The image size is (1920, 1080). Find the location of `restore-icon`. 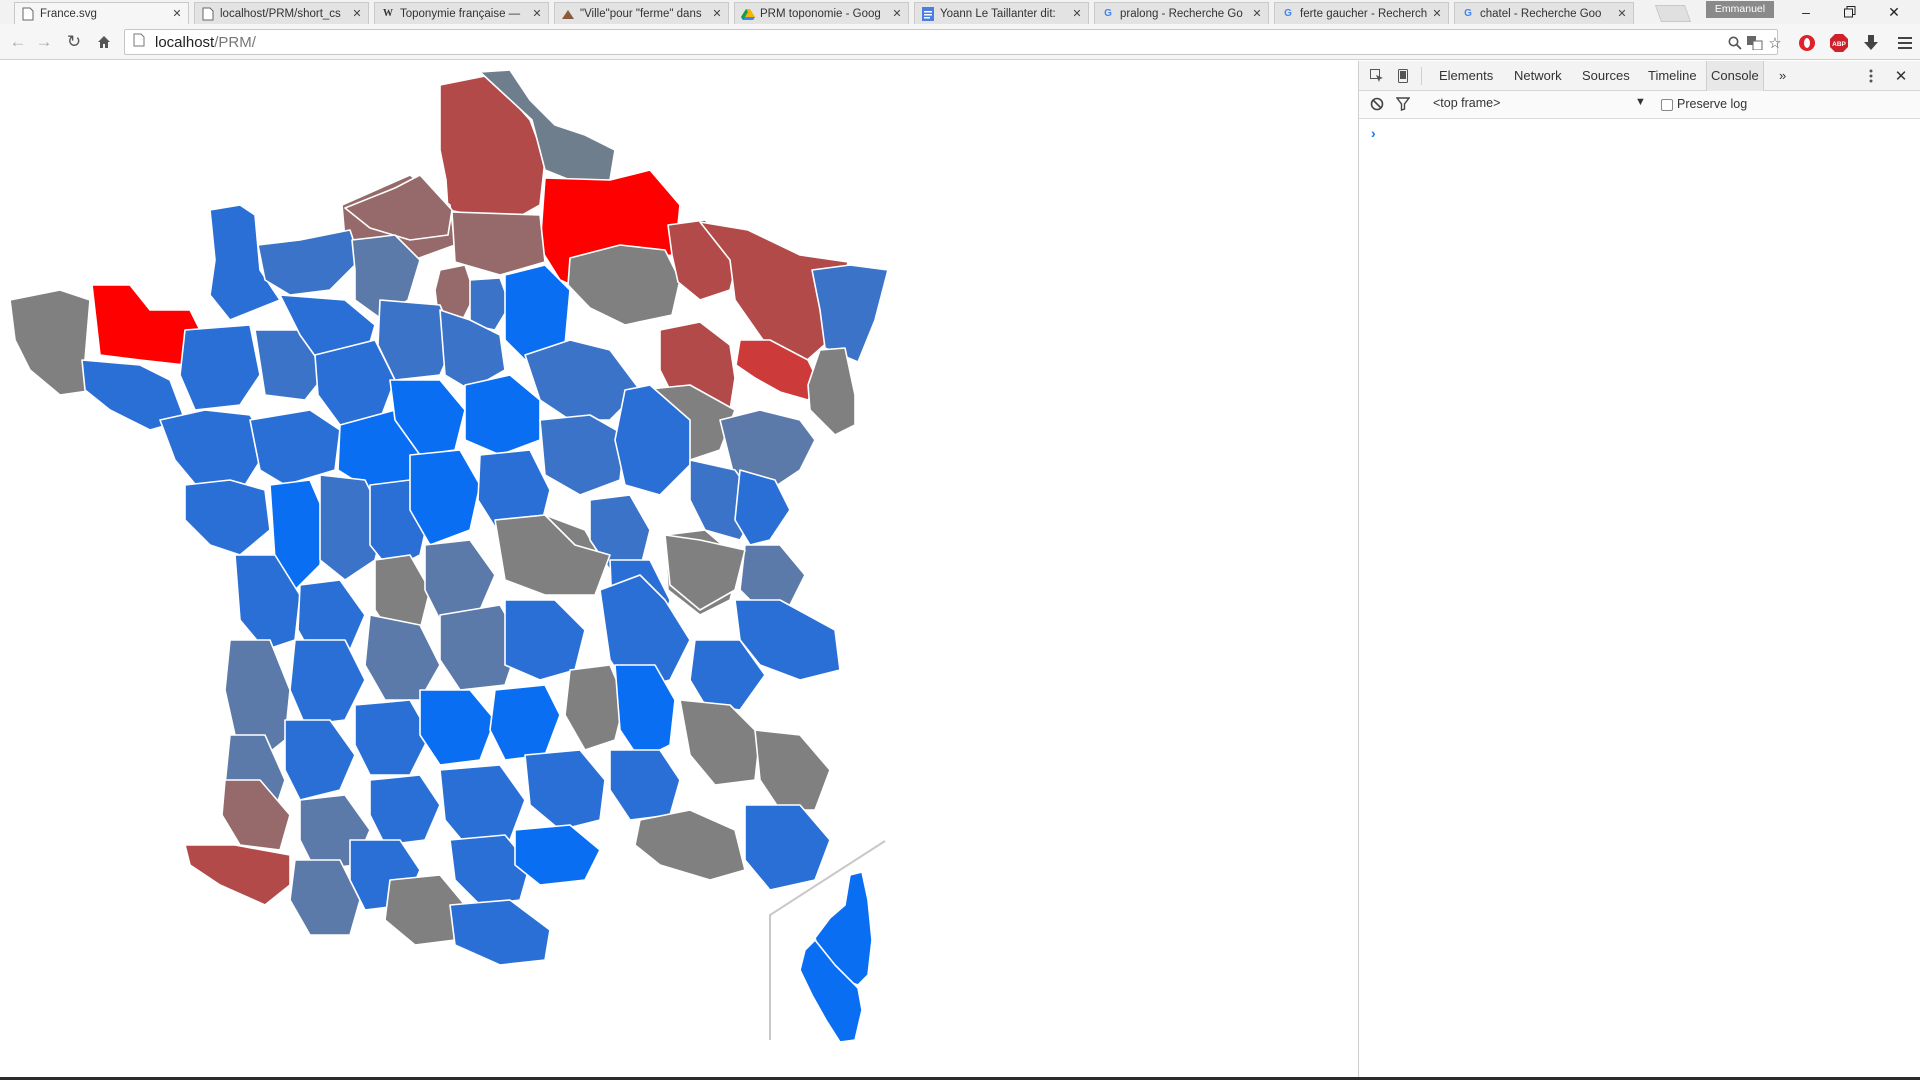

restore-icon is located at coordinates (1850, 12).